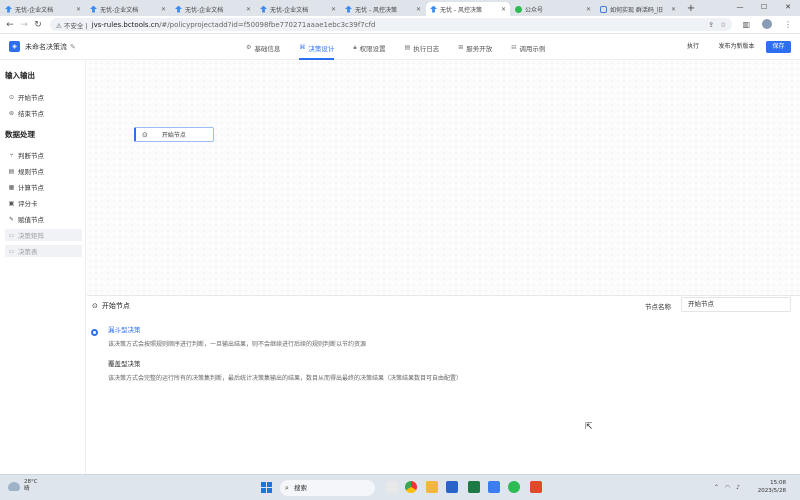  Describe the element at coordinates (124, 363) in the screenshot. I see `option-title-override: 覆盖型决策` at that location.